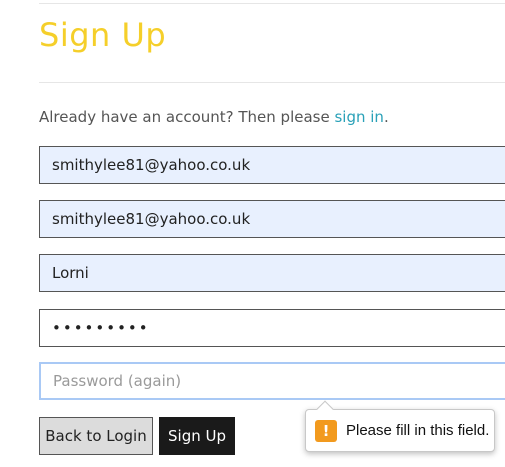 This screenshot has height=467, width=505. What do you see at coordinates (197, 436) in the screenshot?
I see `sign-up-button: Sign Up` at bounding box center [197, 436].